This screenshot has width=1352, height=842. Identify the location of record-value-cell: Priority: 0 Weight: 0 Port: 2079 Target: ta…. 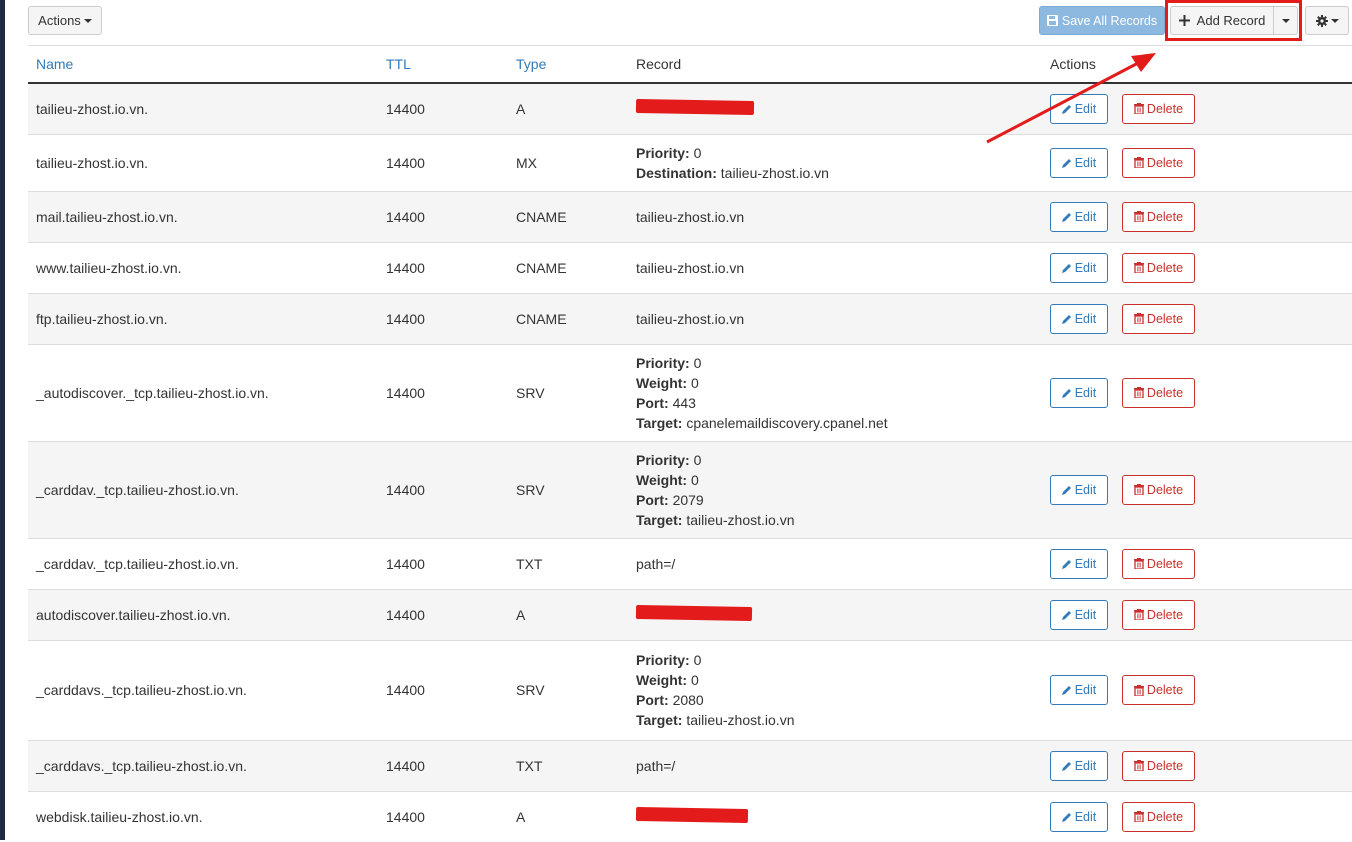
(835, 489).